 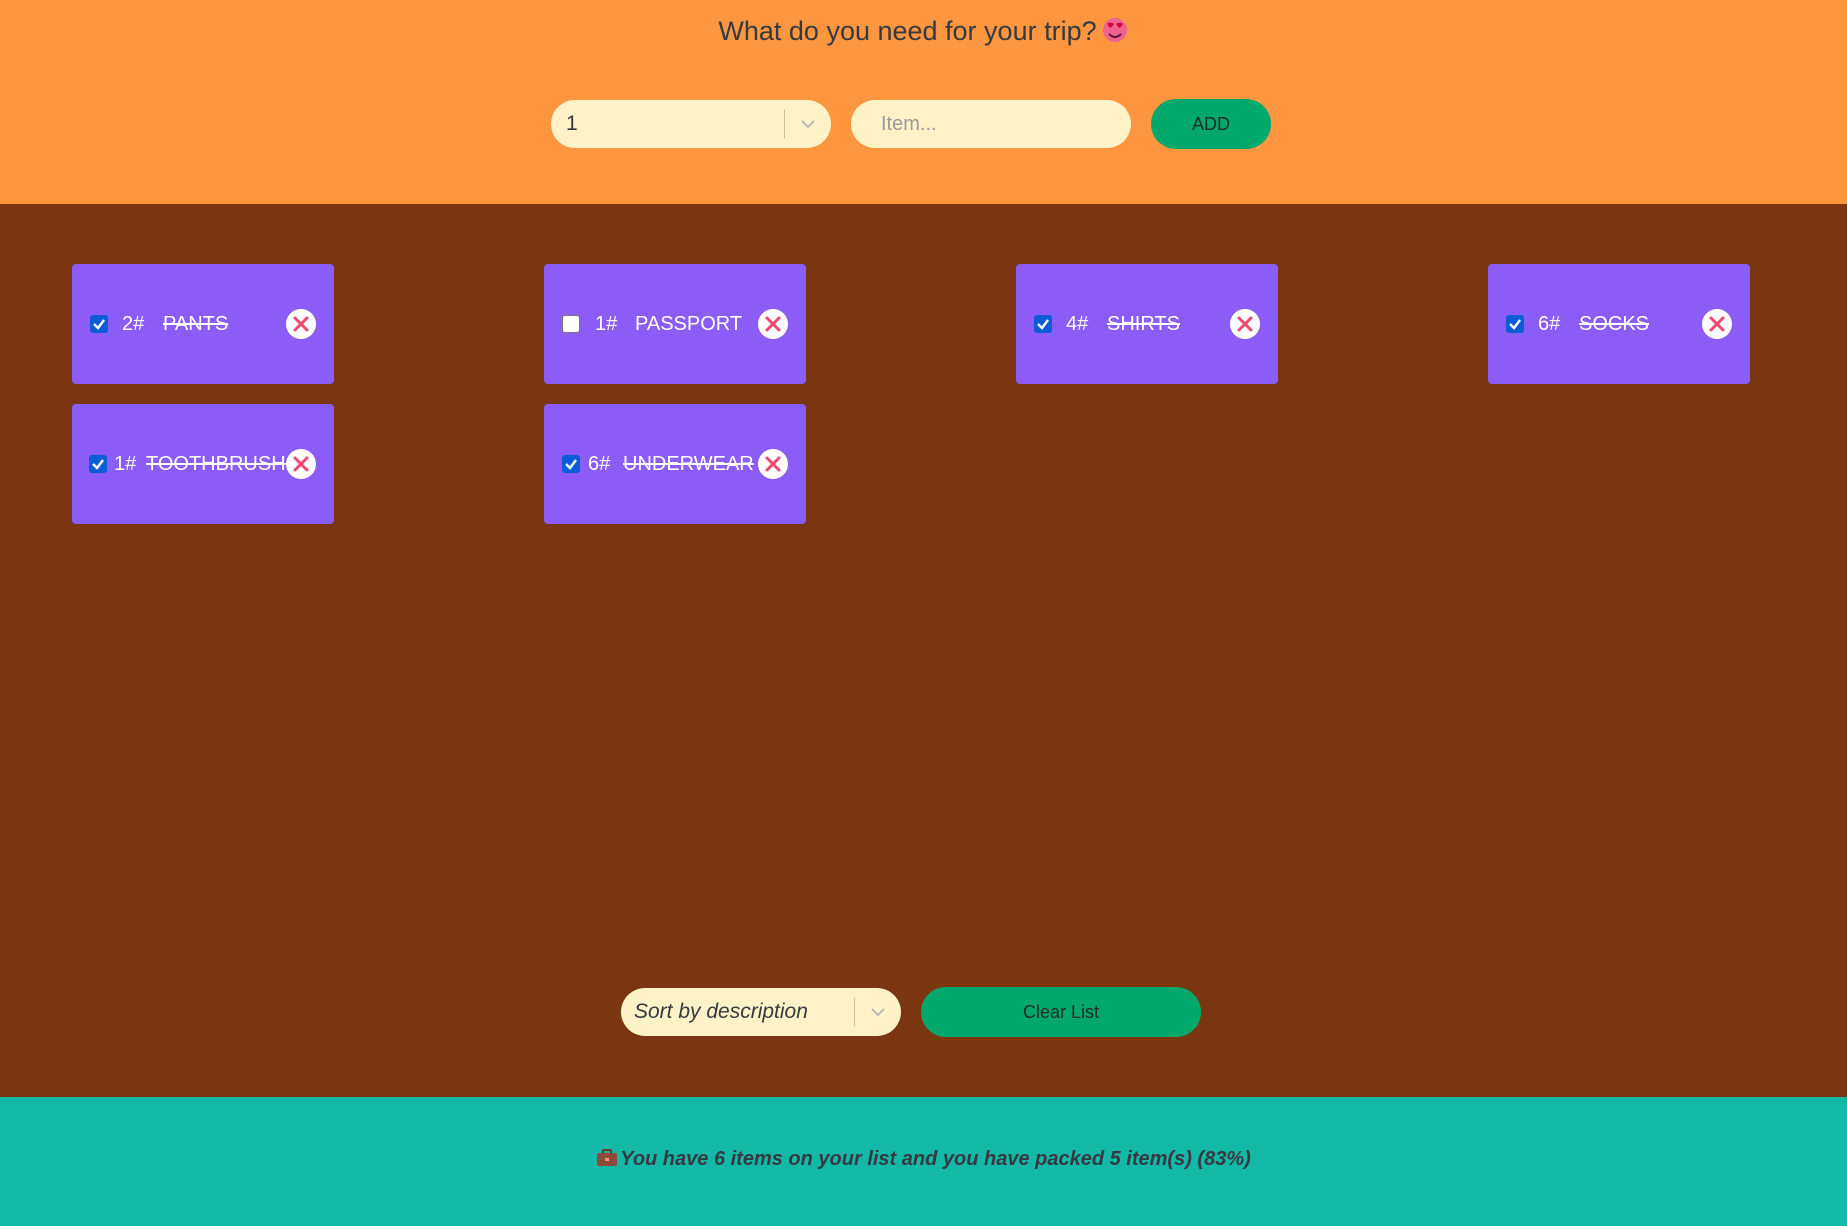 I want to click on list-item: 6# UNDERWEAR, so click(x=675, y=464).